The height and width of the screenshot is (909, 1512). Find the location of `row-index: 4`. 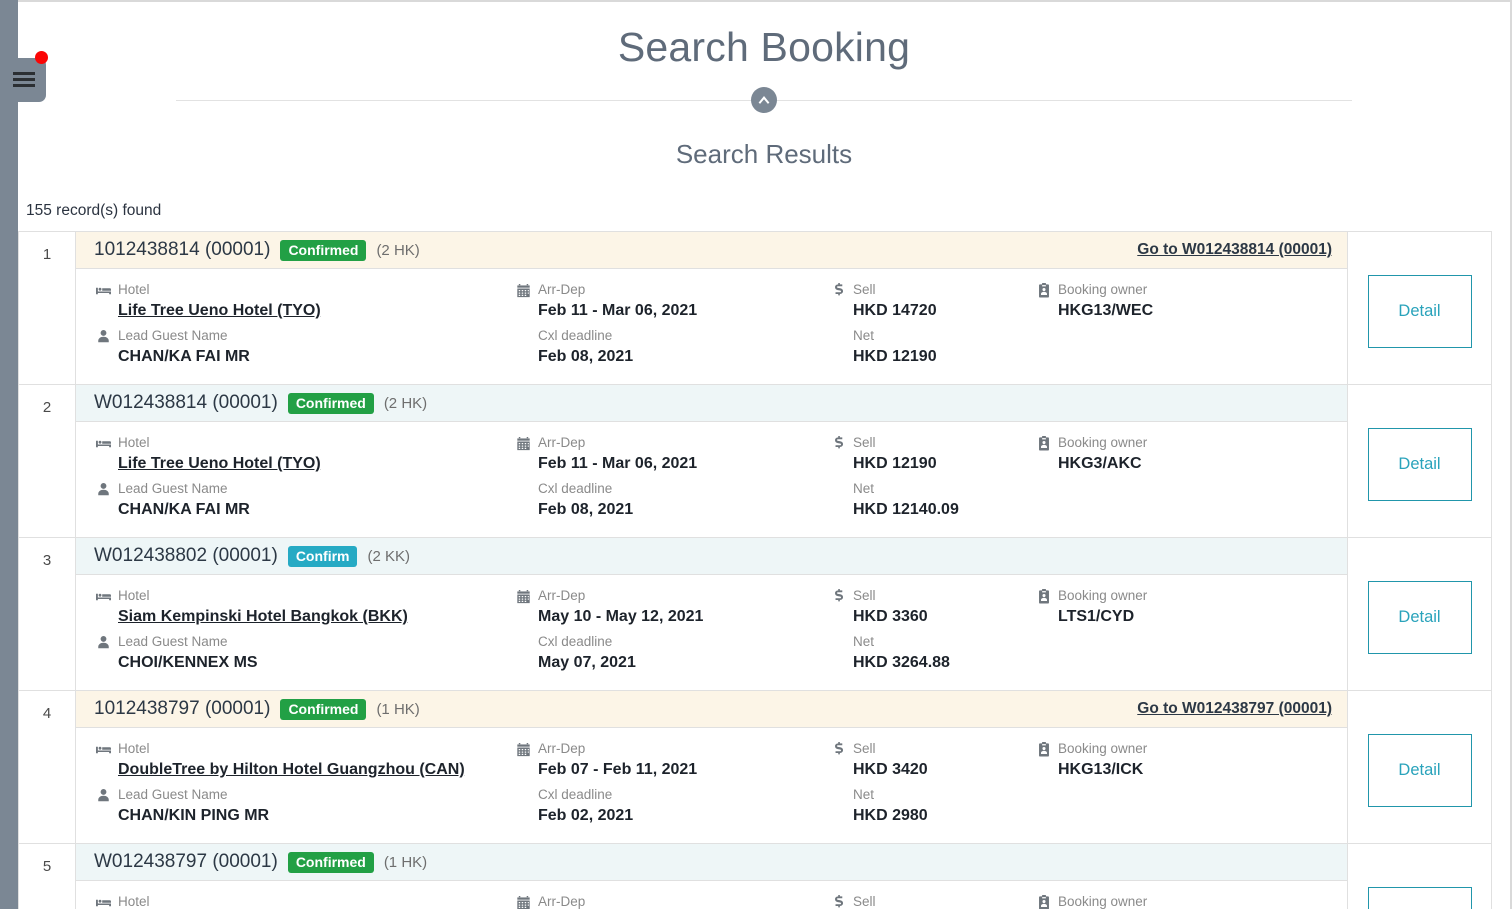

row-index: 4 is located at coordinates (47, 767).